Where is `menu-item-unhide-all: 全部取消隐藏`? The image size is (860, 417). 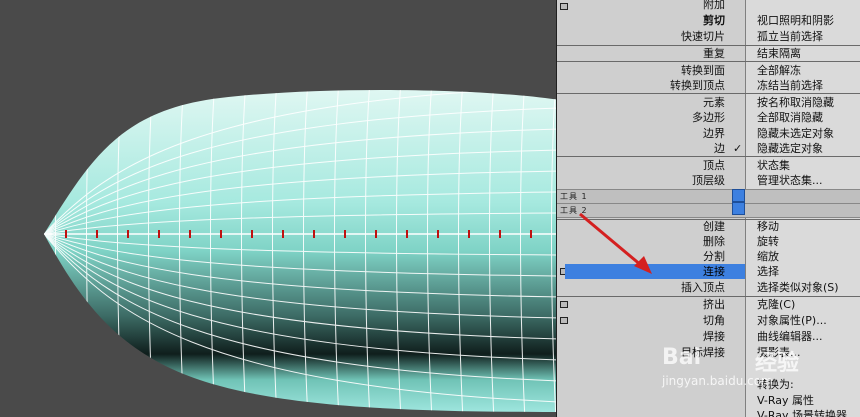
menu-item-unhide-all: 全部取消隐藏 is located at coordinates (790, 117).